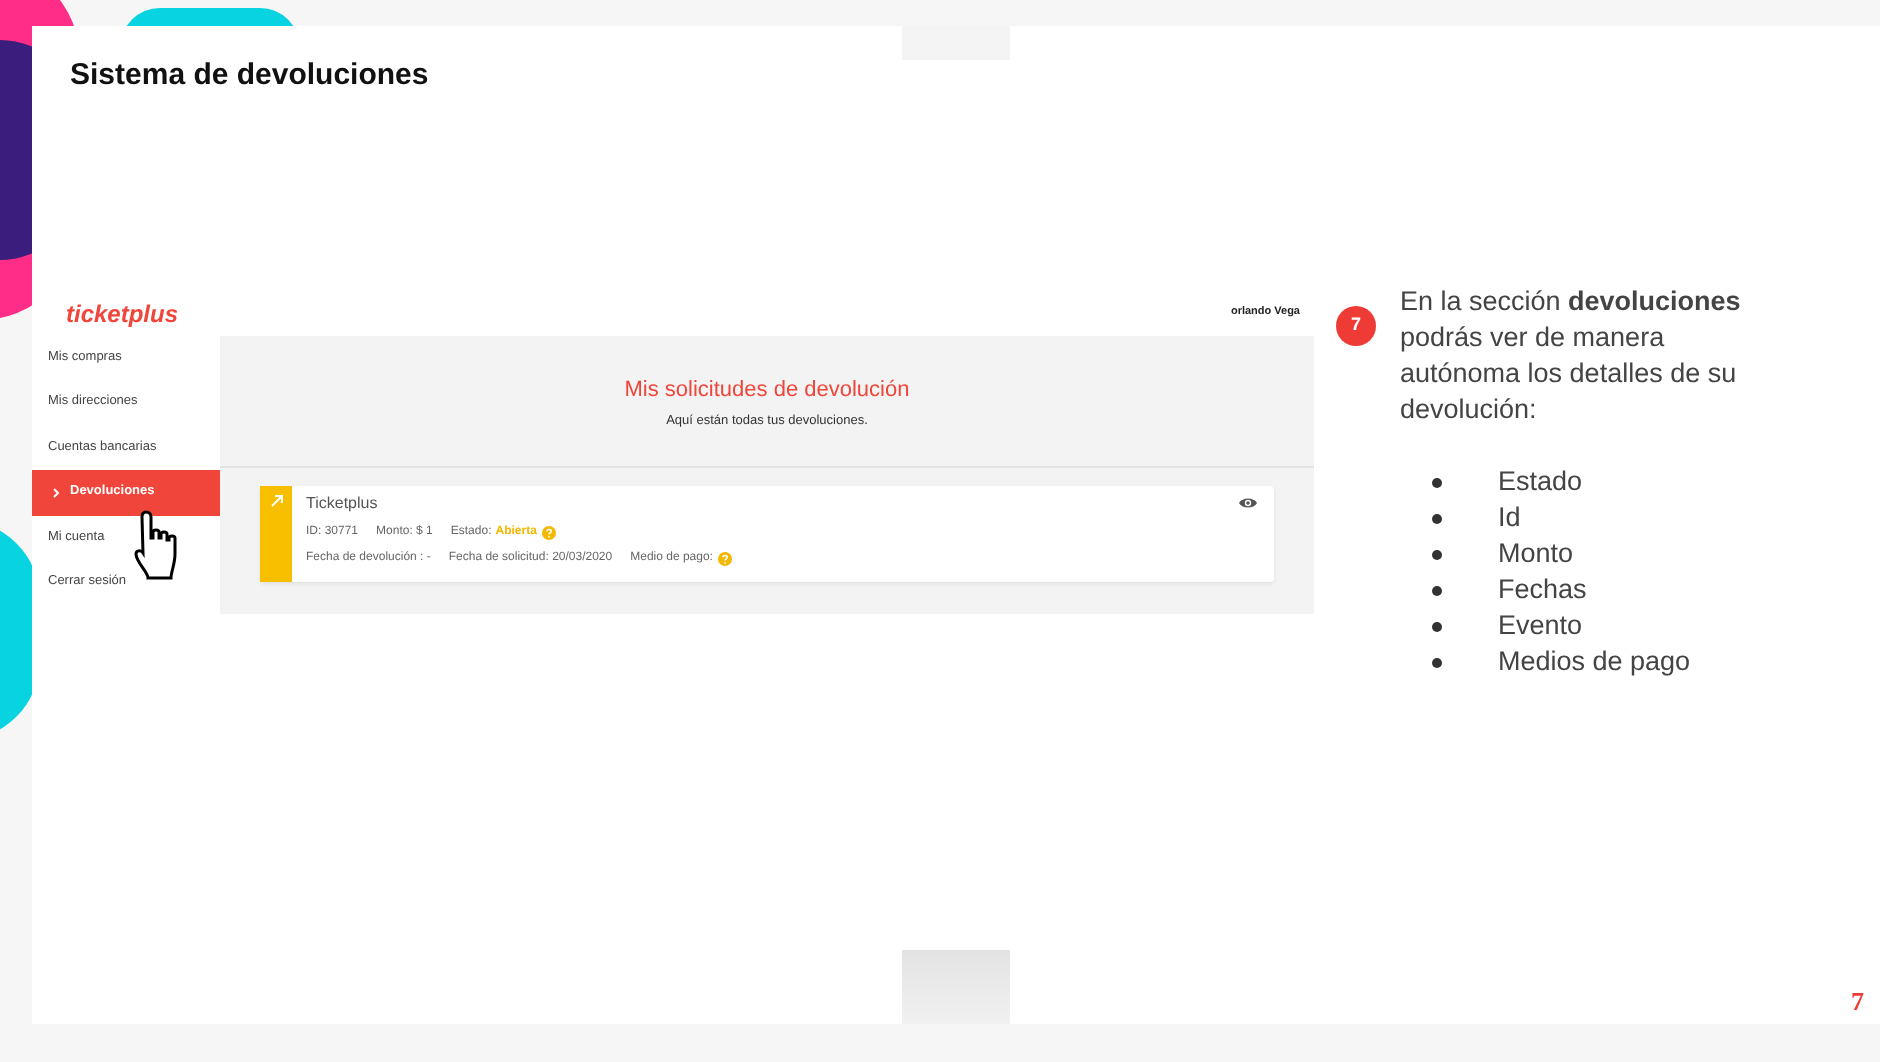  What do you see at coordinates (1536, 554) in the screenshot?
I see `bullet-text: Monto` at bounding box center [1536, 554].